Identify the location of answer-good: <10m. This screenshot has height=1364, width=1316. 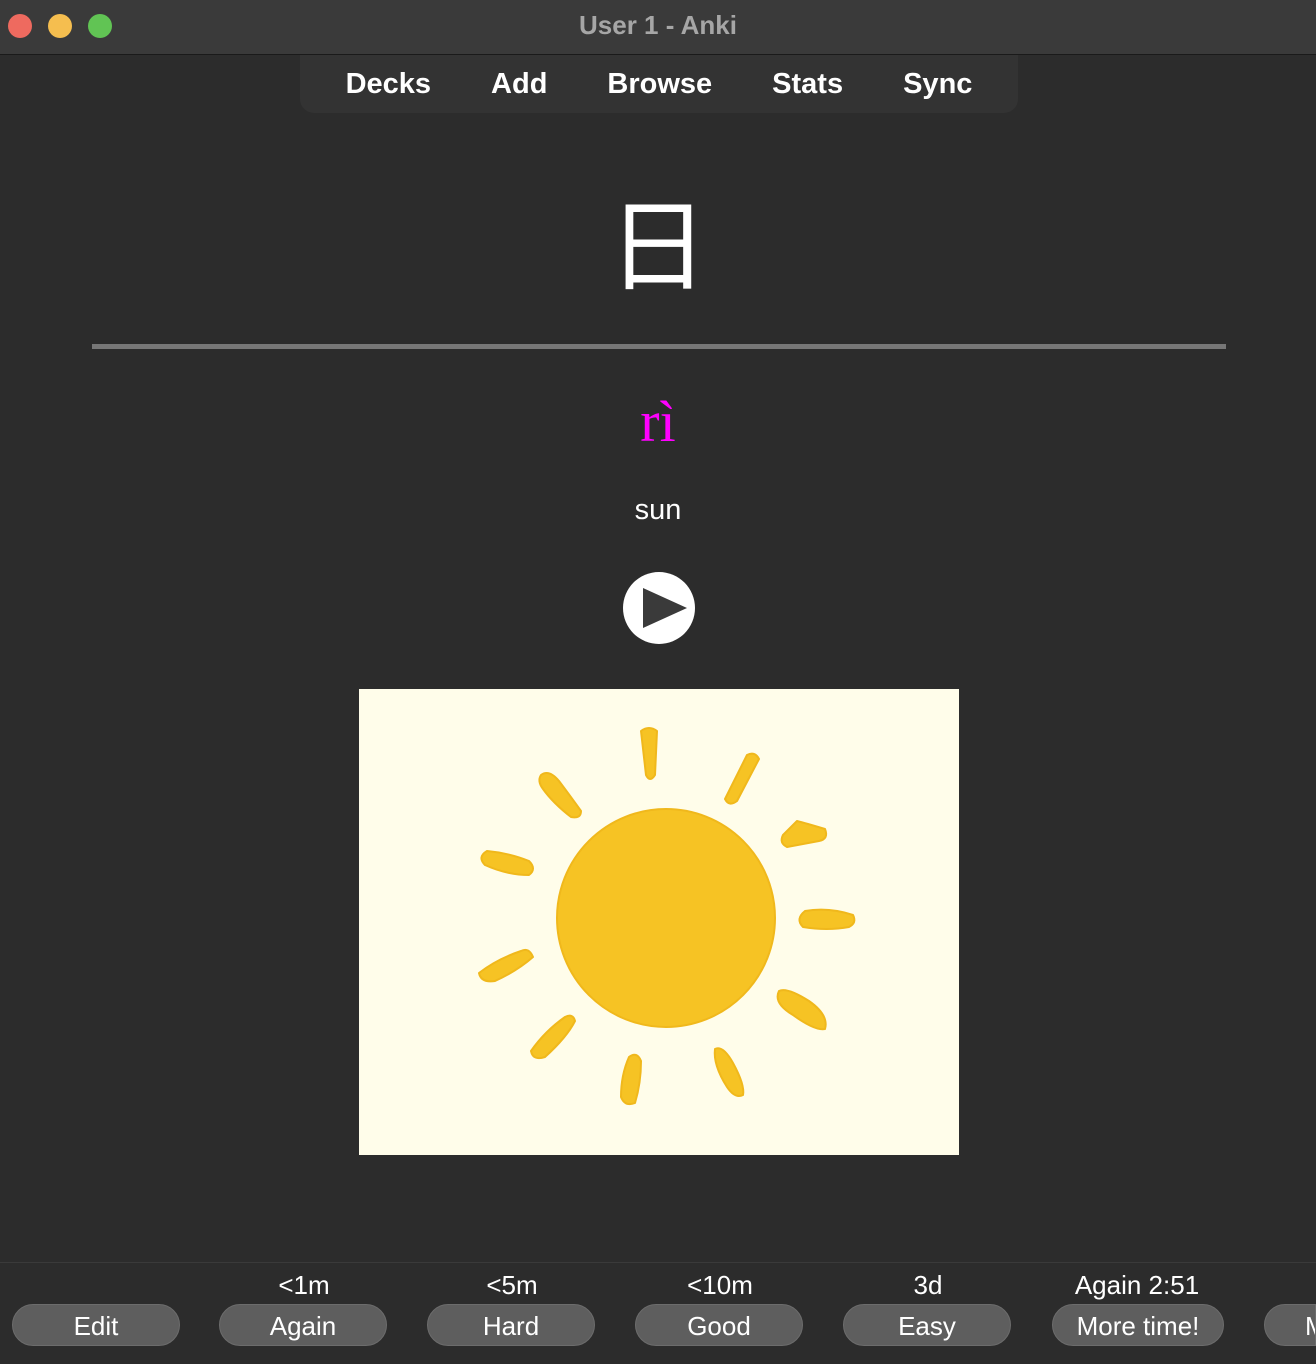
(720, 1283).